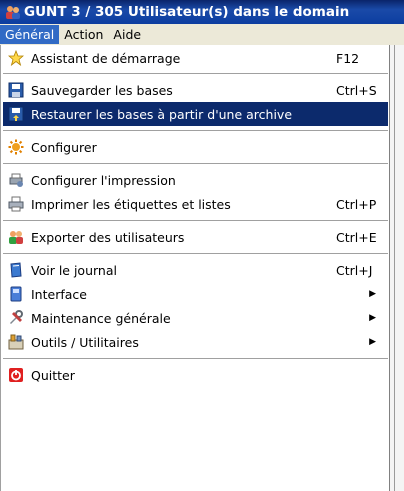 The image size is (404, 491). Describe the element at coordinates (195, 147) in the screenshot. I see `menu-item-configurer: Configurer` at that location.